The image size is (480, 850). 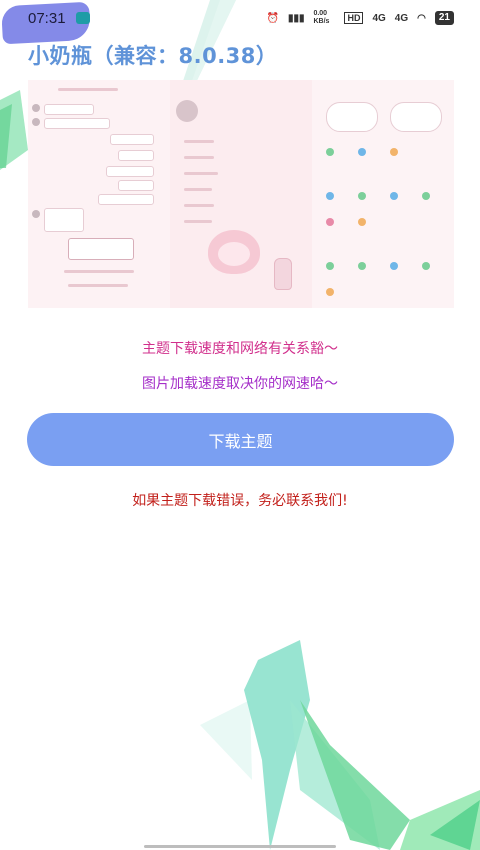 I want to click on network-speed: 0.00 KB/s, so click(x=321, y=17).